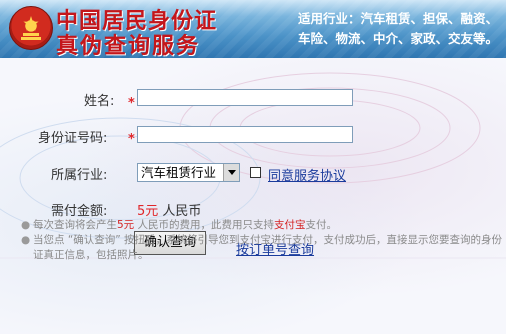 This screenshot has height=334, width=506. I want to click on applicable-industries: 适用行业：汽车租赁、担保、融资、 车险、物流、中介、家政、交友等。, so click(382, 29).